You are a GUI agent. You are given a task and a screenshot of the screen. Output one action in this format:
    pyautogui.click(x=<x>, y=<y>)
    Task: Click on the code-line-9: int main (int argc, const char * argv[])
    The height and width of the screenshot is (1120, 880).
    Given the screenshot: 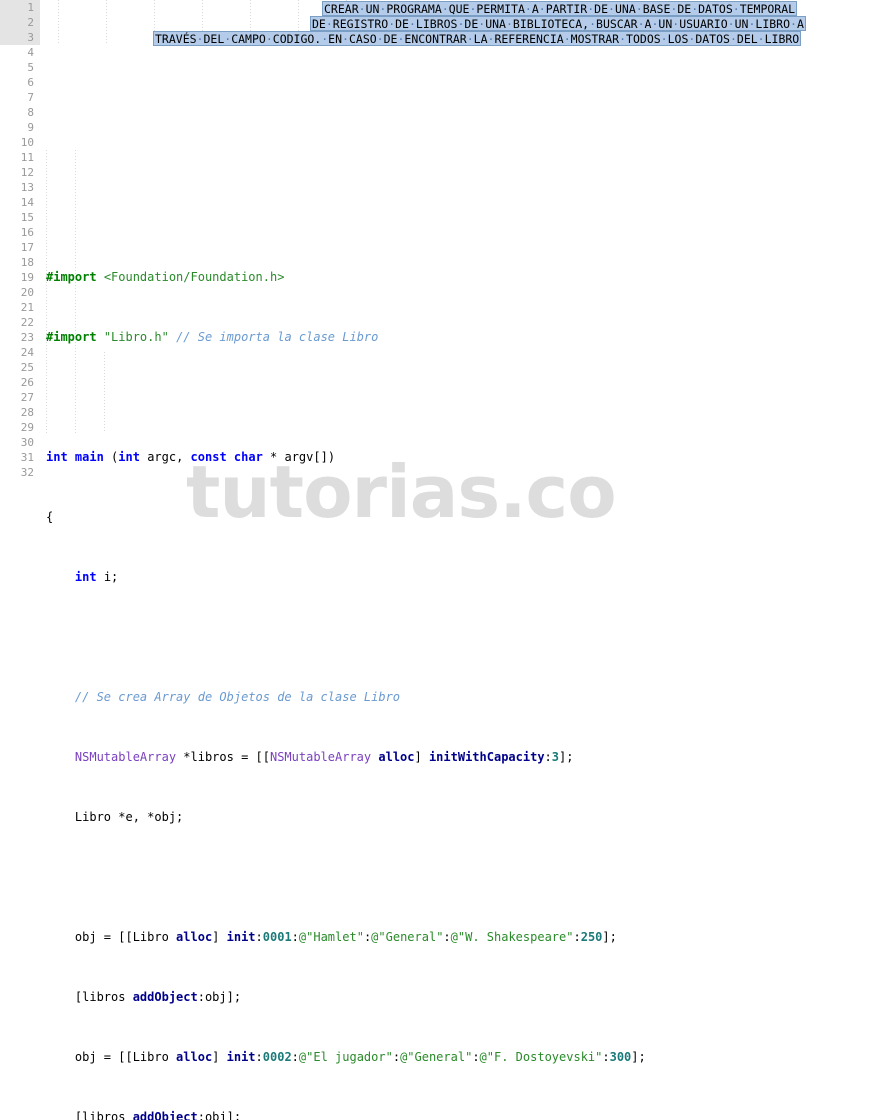 What is the action you would take?
    pyautogui.click(x=346, y=457)
    